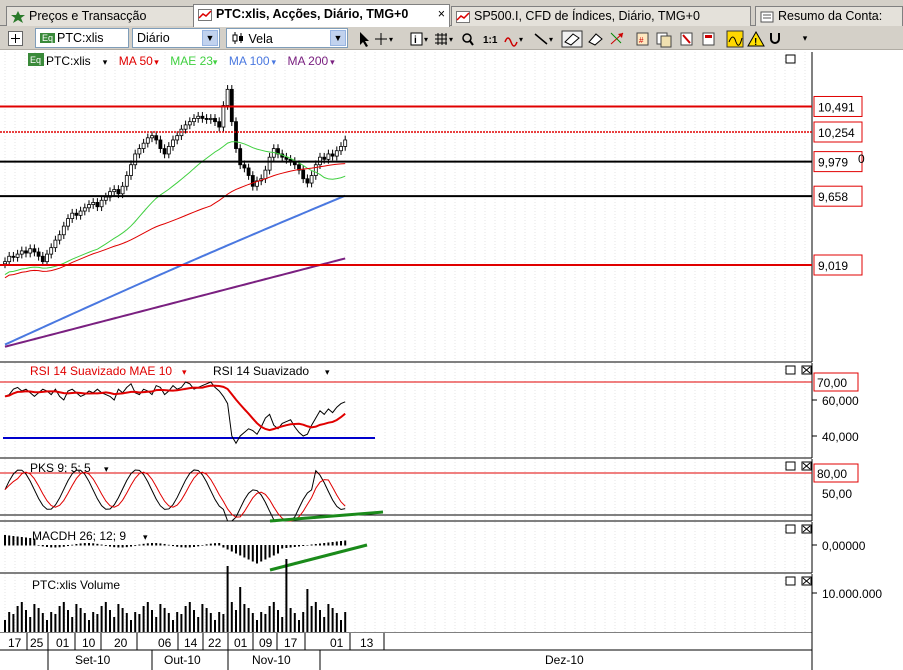  What do you see at coordinates (775, 38) in the screenshot?
I see `magnet-icon` at bounding box center [775, 38].